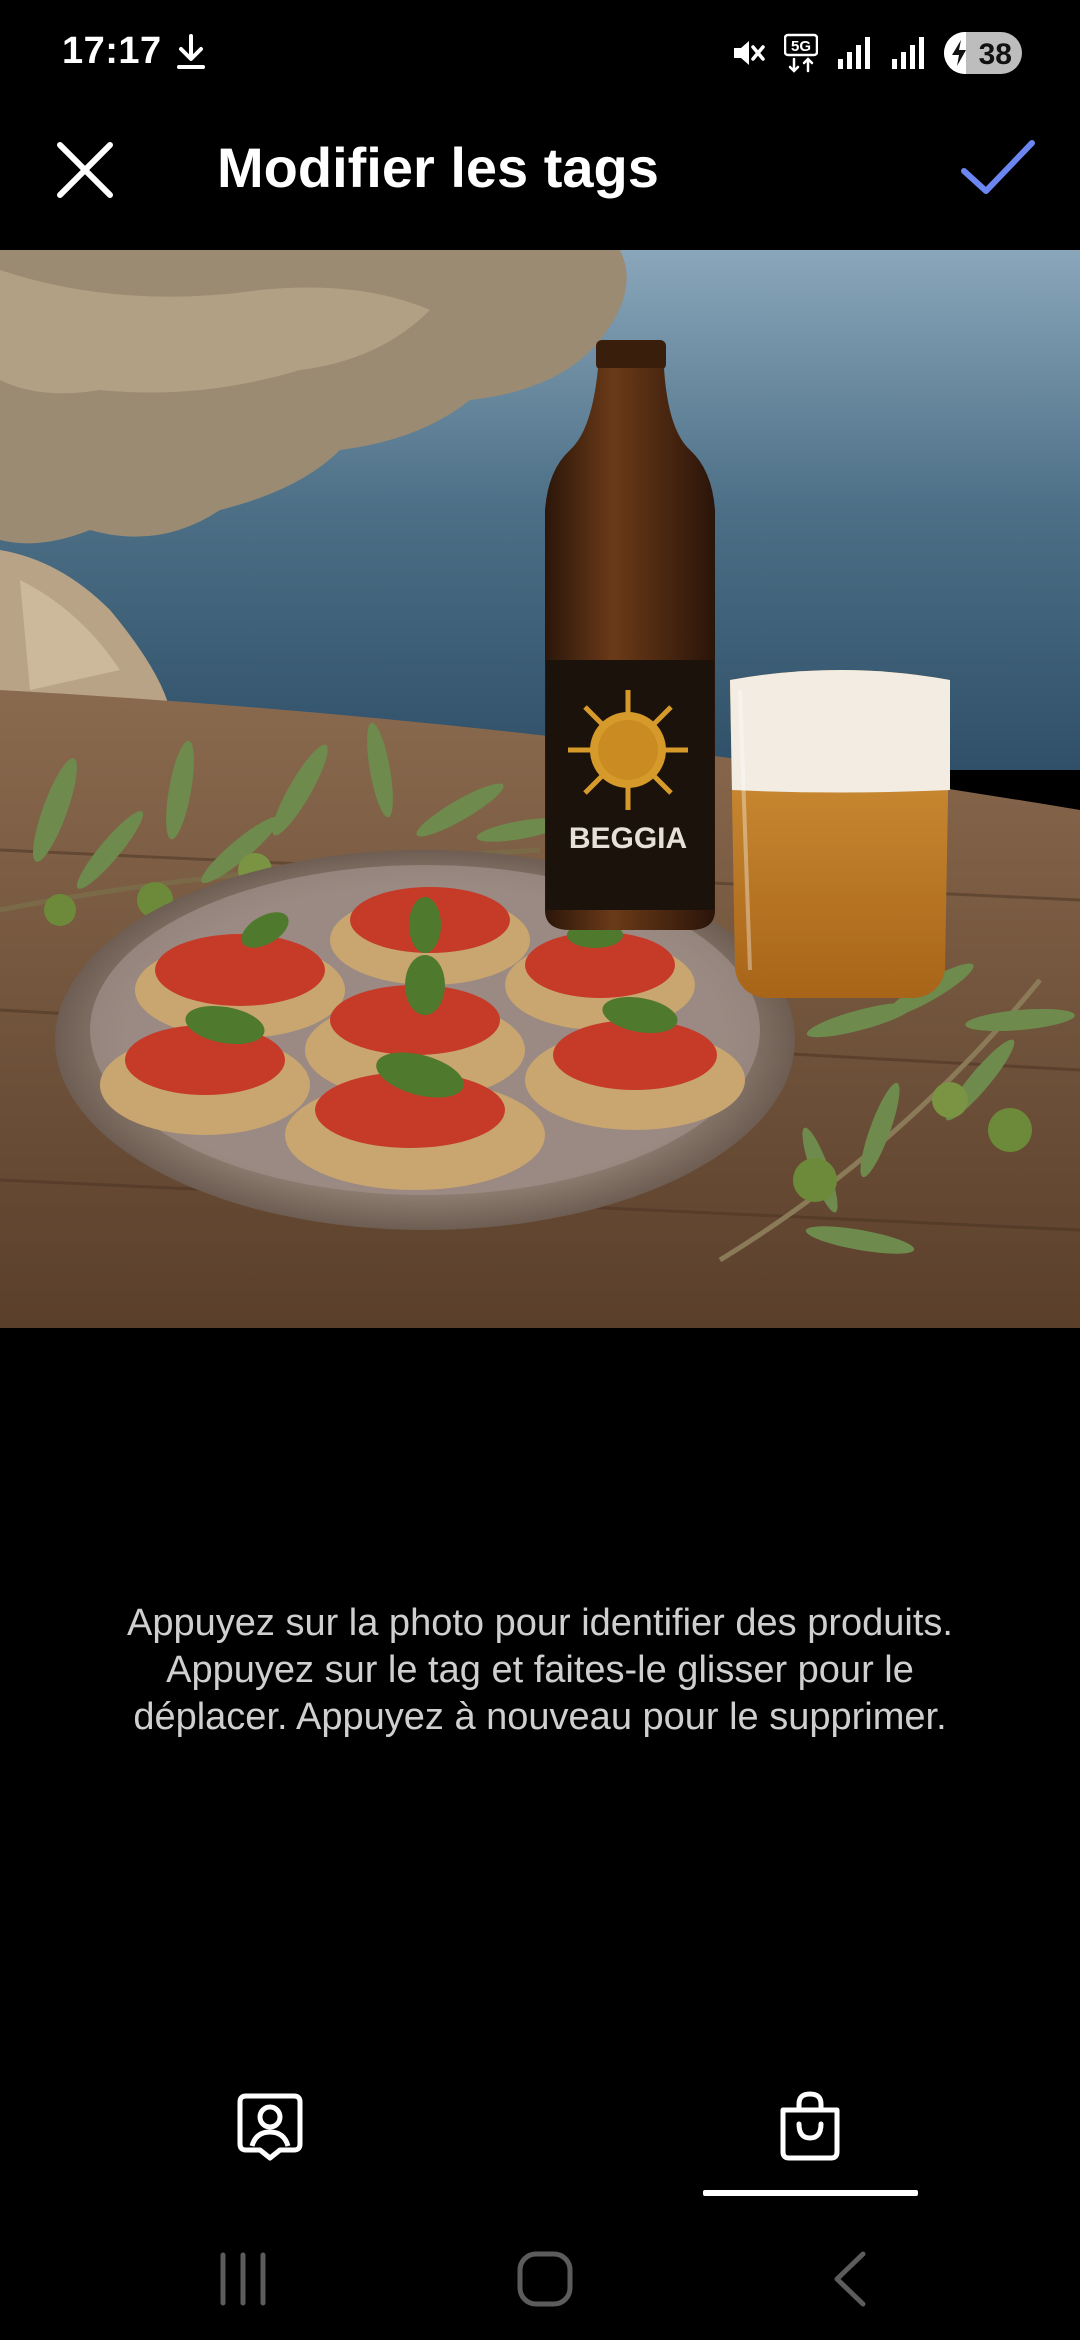 This screenshot has height=2340, width=1080. I want to click on header: Modifier les tags, so click(540, 177).